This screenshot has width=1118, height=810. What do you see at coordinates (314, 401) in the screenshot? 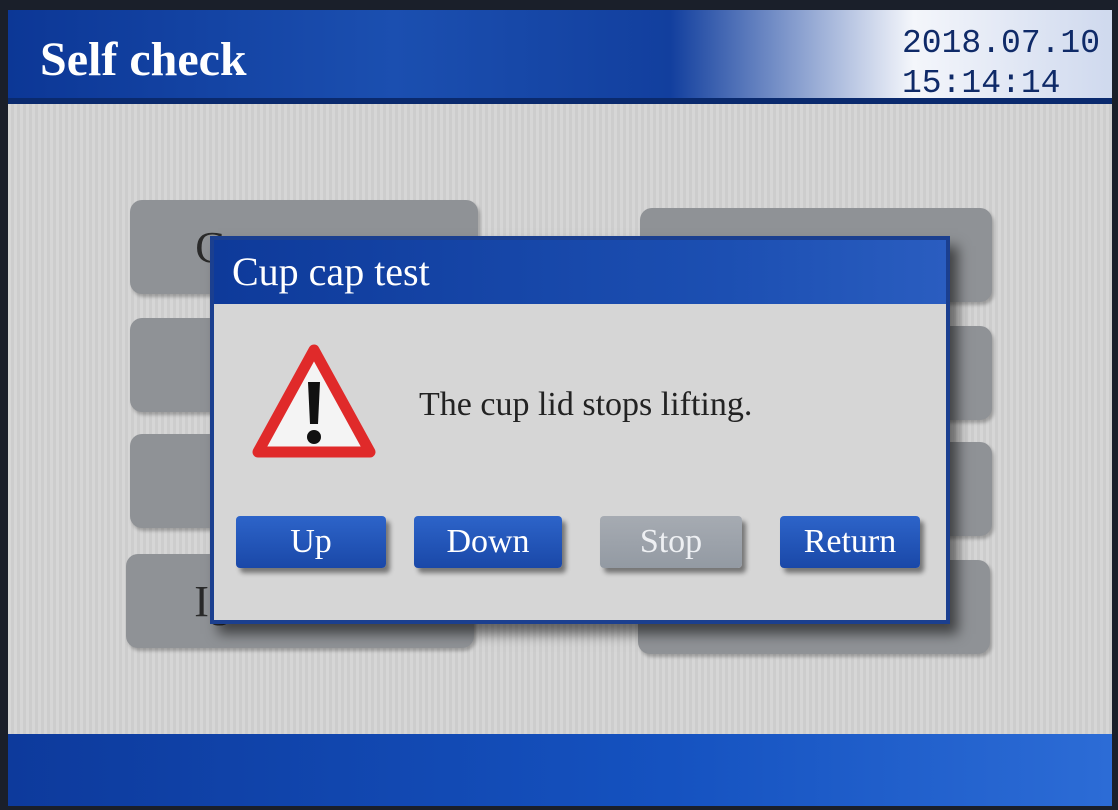
I see `warning-triangle-icon` at bounding box center [314, 401].